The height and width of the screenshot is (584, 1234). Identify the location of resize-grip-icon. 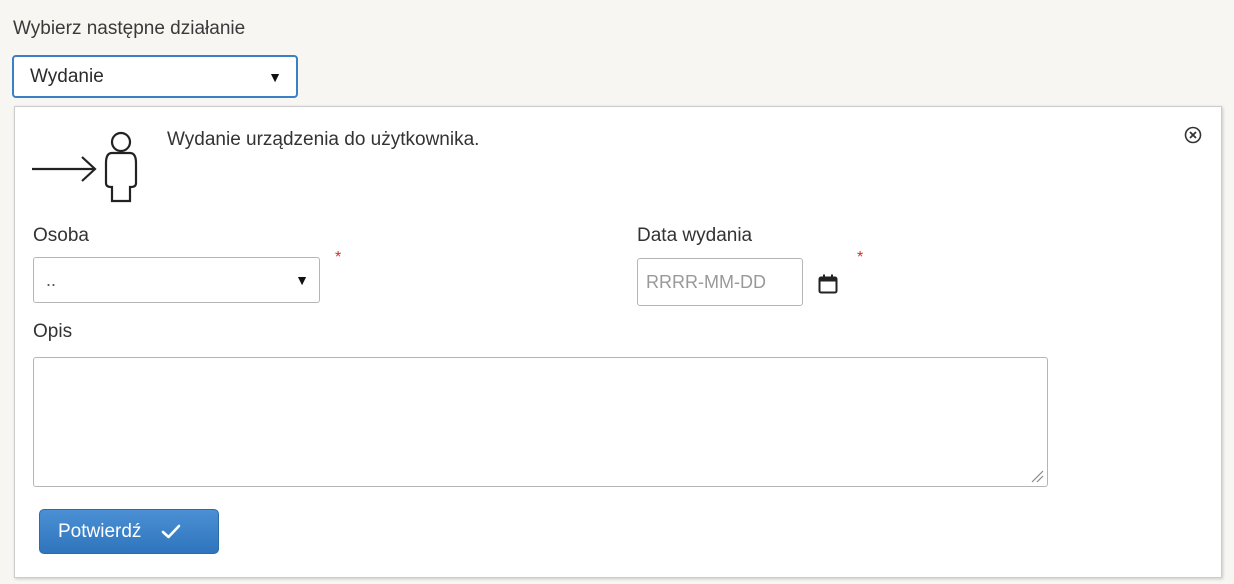
(1037, 476).